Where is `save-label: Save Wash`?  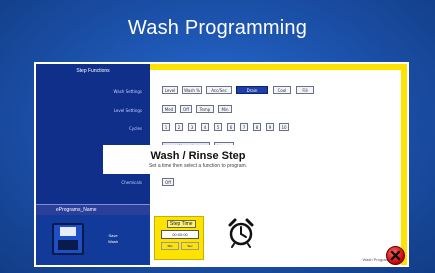 save-label: Save Wash is located at coordinates (113, 238).